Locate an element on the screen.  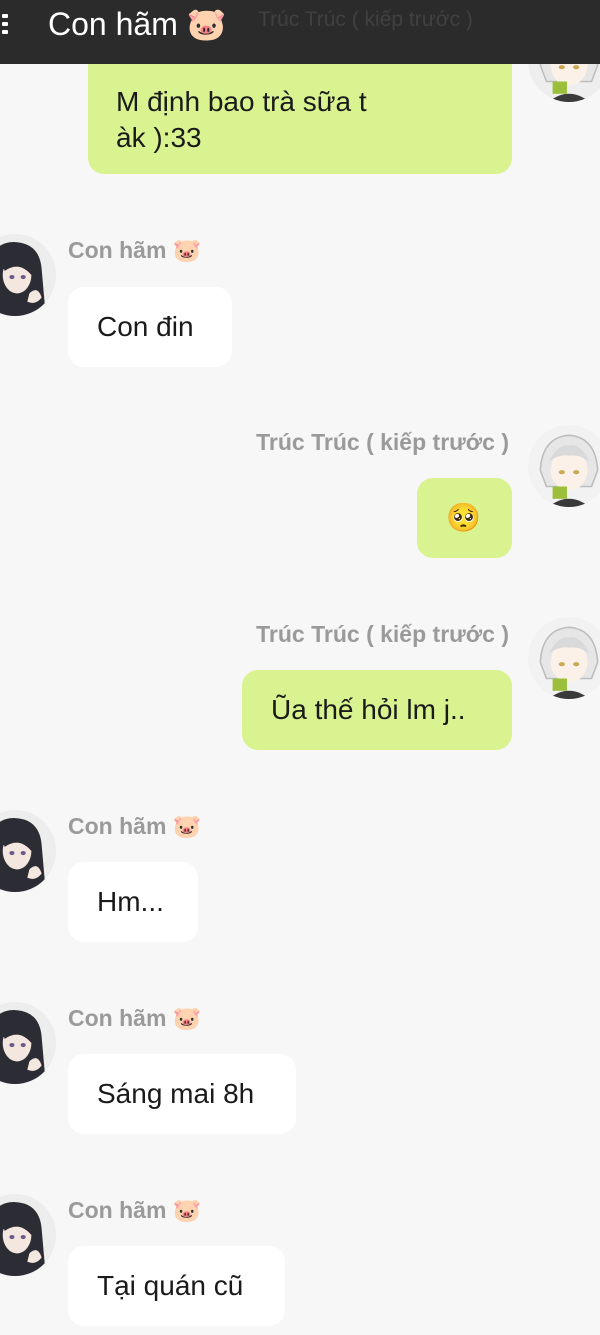
message-bubble-2: Con đin is located at coordinates (150, 327).